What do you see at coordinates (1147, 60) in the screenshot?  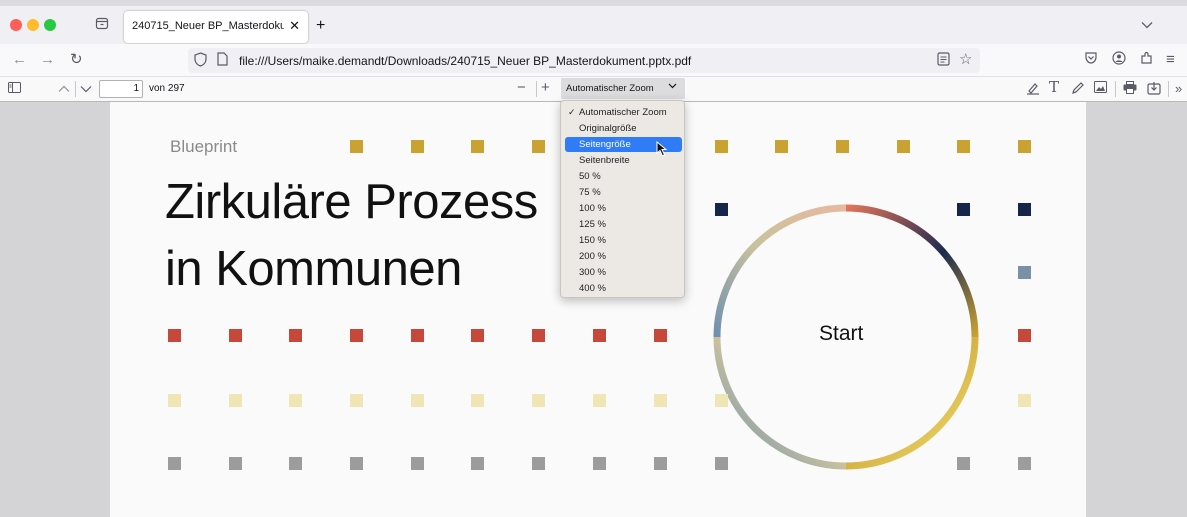 I see `extensions-icon` at bounding box center [1147, 60].